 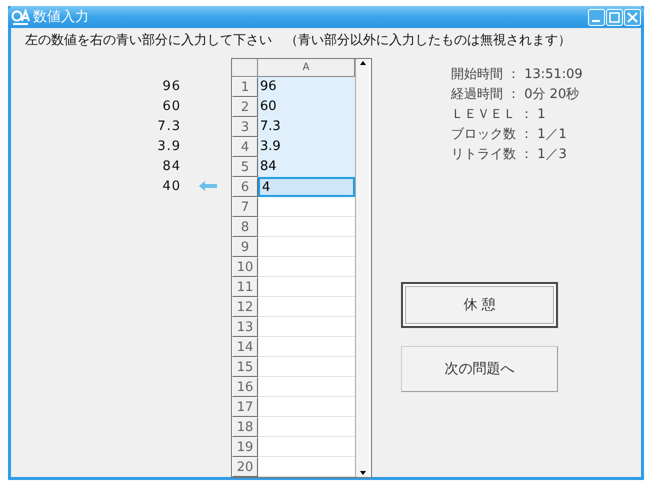 I want to click on close-icon, so click(x=632, y=17).